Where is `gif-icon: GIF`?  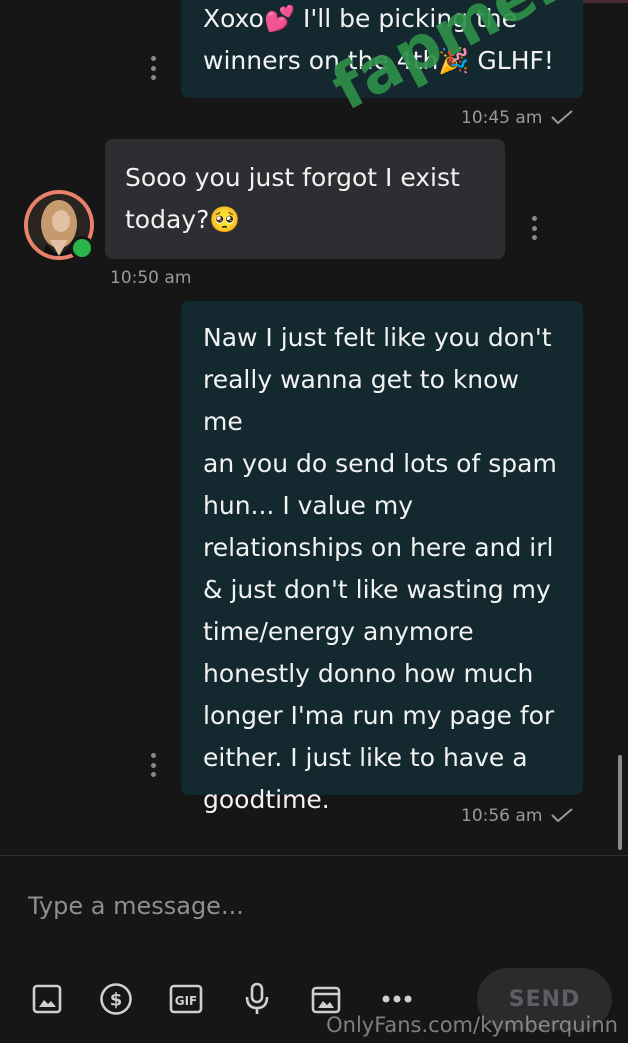
gif-icon: GIF is located at coordinates (186, 999).